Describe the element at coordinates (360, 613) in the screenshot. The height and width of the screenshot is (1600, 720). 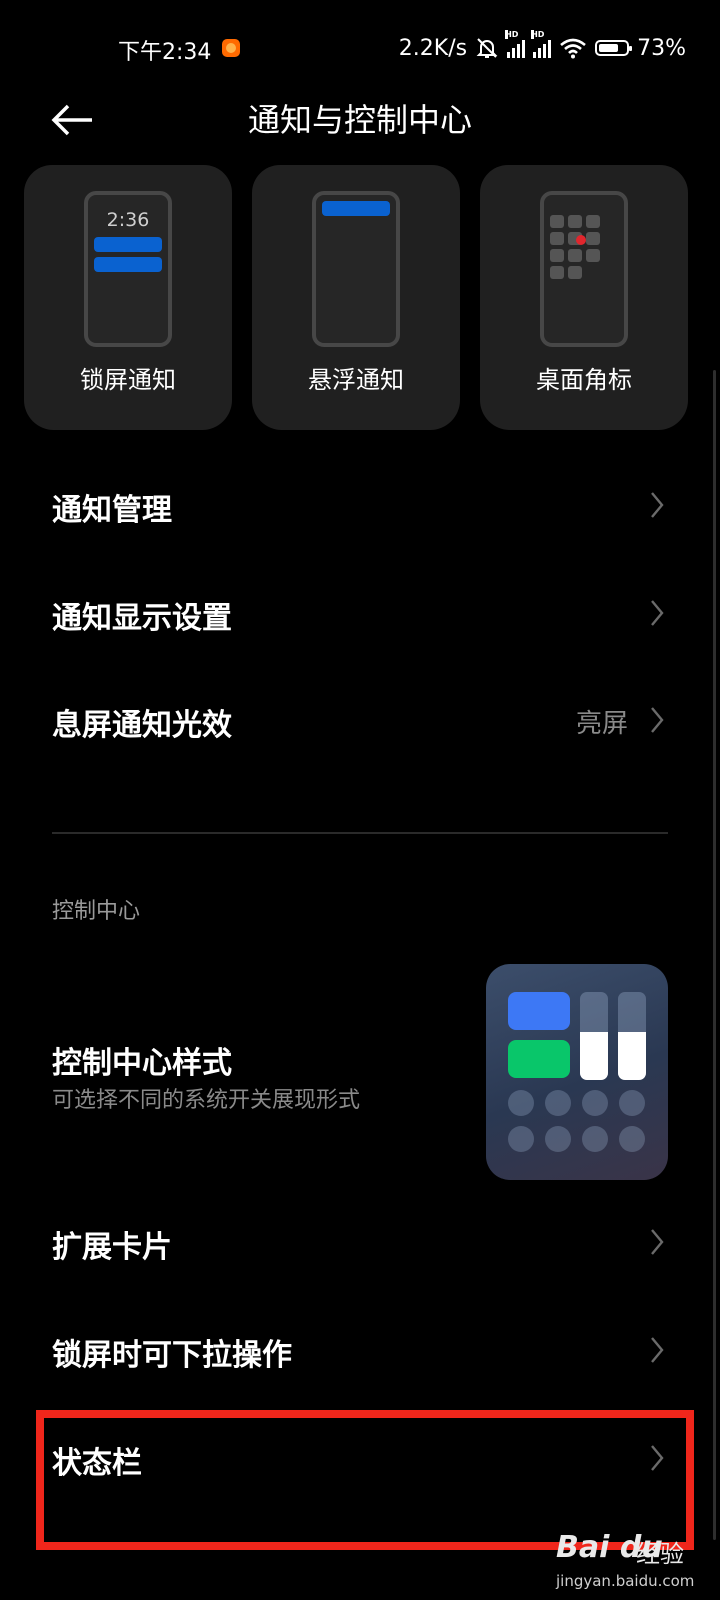
I see `row-notification-display: 通知显示设置` at that location.